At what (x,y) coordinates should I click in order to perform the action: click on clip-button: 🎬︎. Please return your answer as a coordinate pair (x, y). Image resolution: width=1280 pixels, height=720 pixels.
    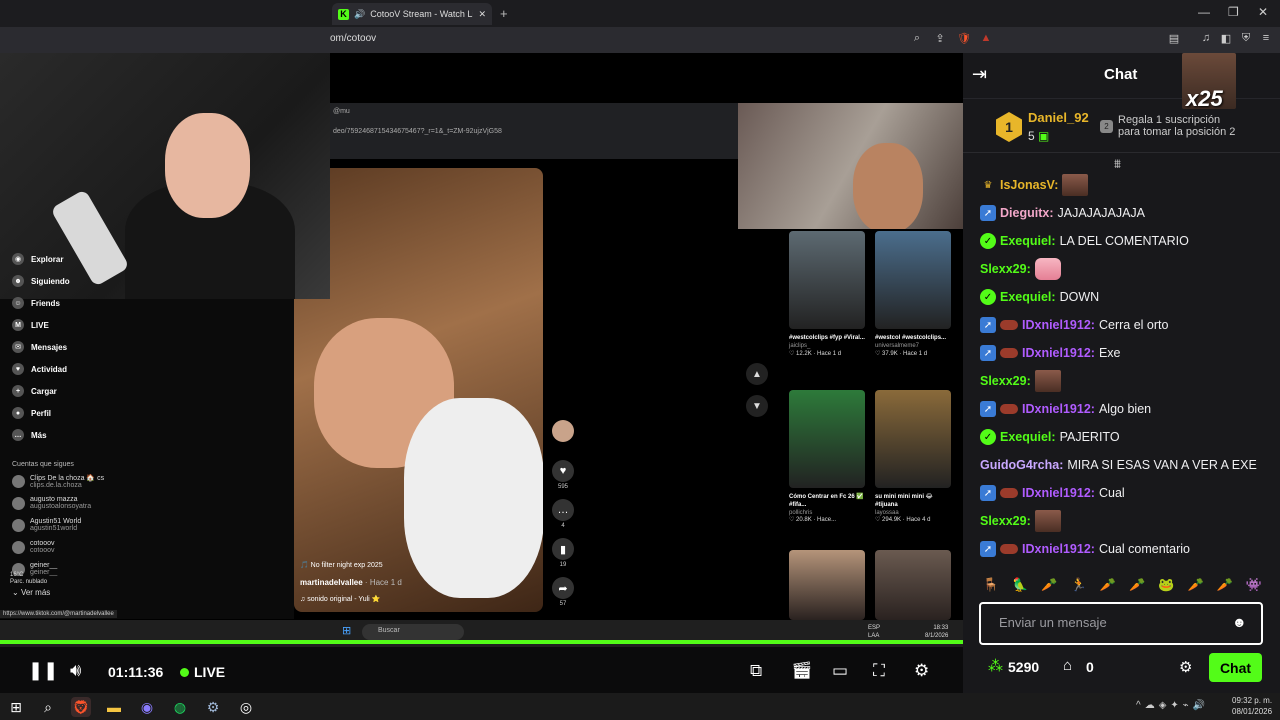
    Looking at the image, I should click on (802, 671).